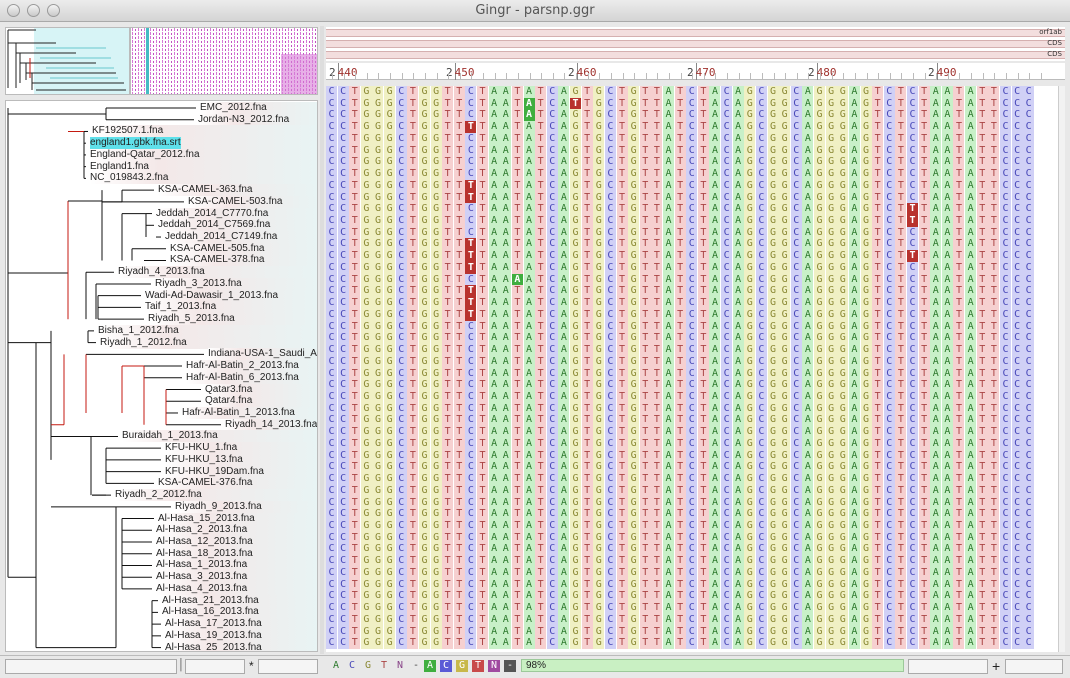 The height and width of the screenshot is (678, 1070). I want to click on tree-leaf-label: Qatar4.fna, so click(228, 401).